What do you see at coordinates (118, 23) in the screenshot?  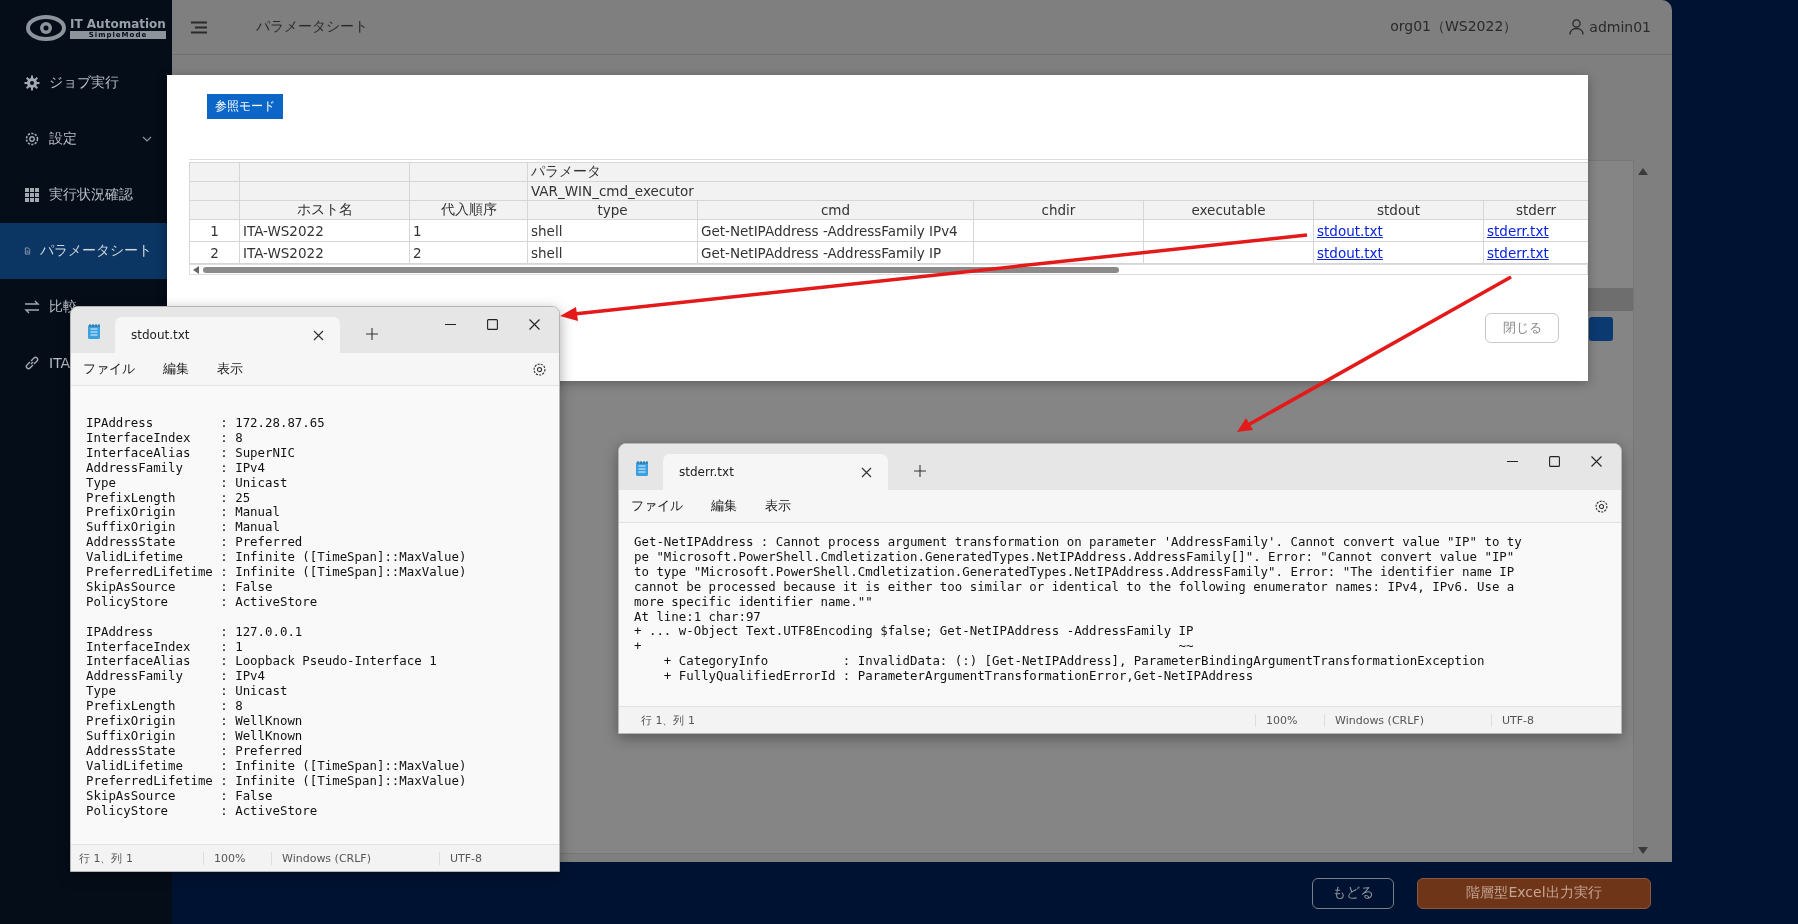 I see `logo-title: IT Automation` at bounding box center [118, 23].